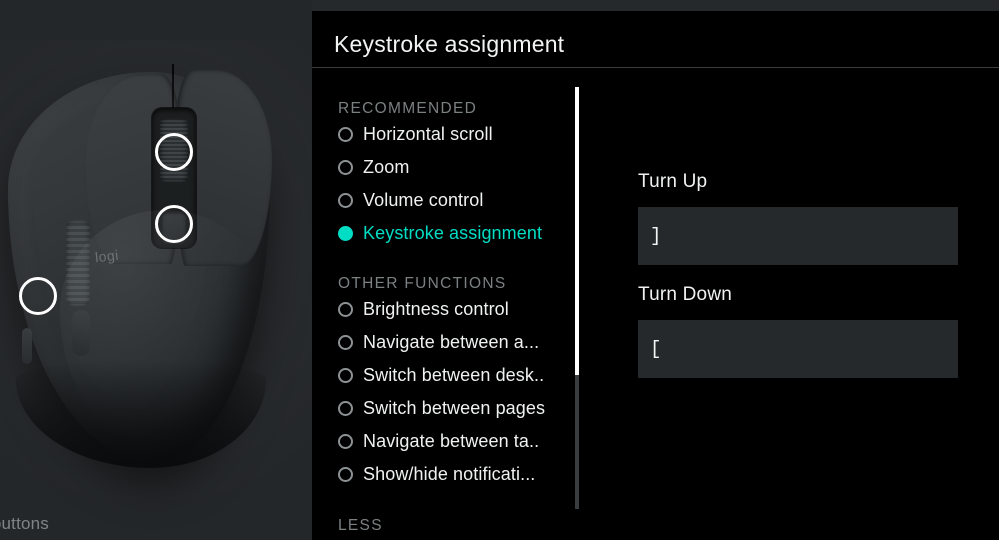 Image resolution: width=999 pixels, height=540 pixels. What do you see at coordinates (408, 108) in the screenshot?
I see `group-label-recommended: RECOMMENDED` at bounding box center [408, 108].